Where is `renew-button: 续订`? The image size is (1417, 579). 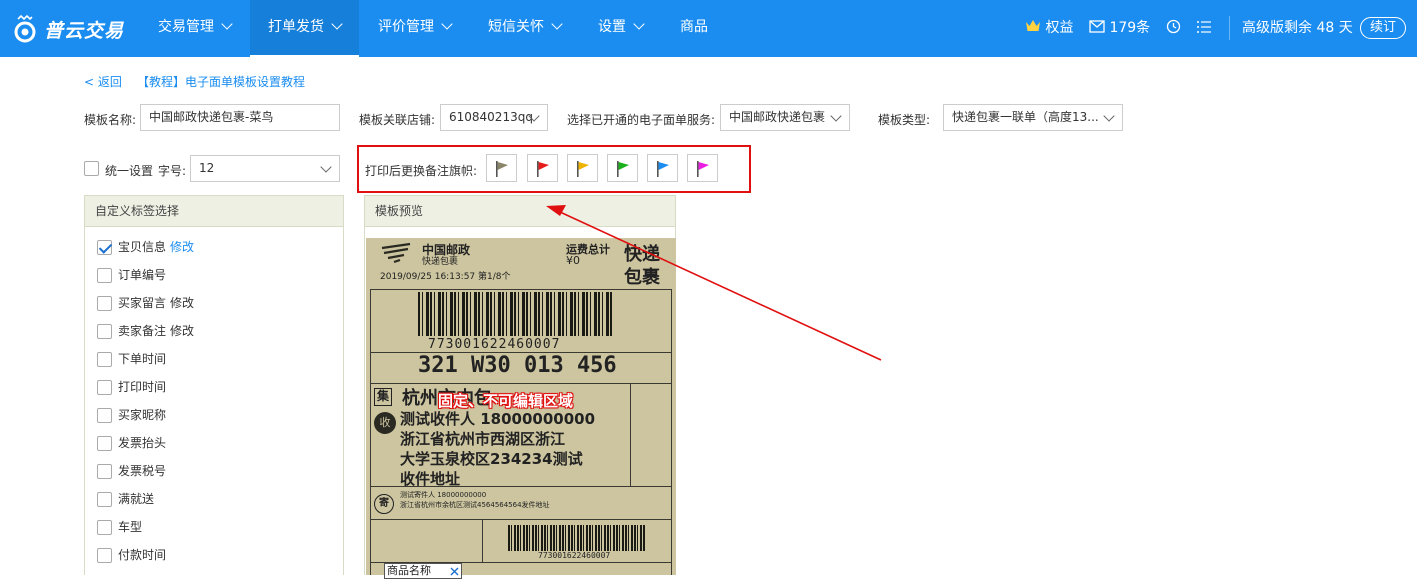
renew-button: 续订 is located at coordinates (1383, 28).